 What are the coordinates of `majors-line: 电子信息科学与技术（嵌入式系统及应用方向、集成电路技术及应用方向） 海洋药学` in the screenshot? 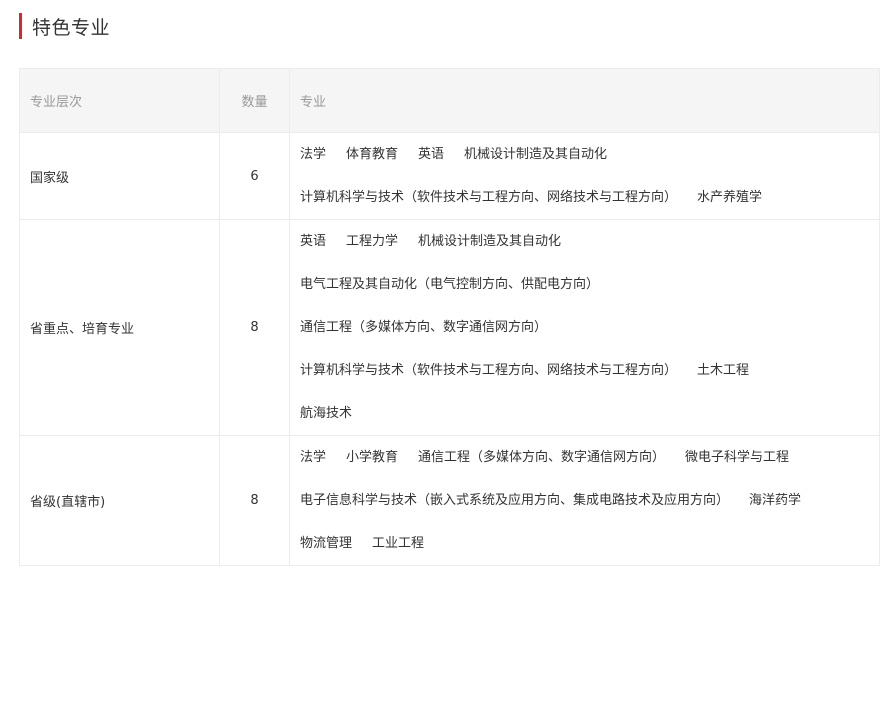 It's located at (584, 500).